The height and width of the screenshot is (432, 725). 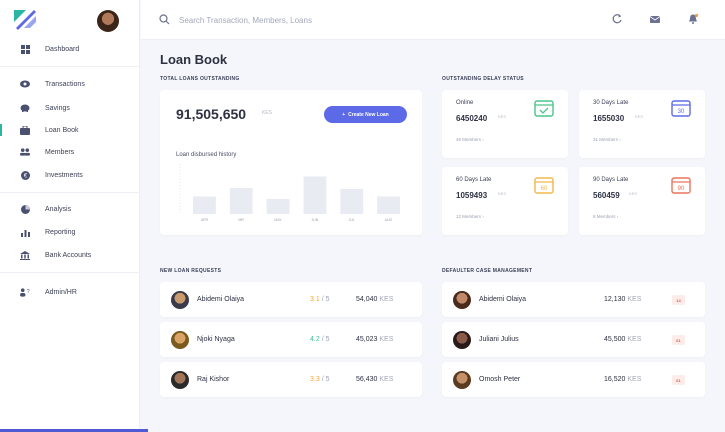 What do you see at coordinates (70, 108) in the screenshot?
I see `sidebar-item-savings: Savings` at bounding box center [70, 108].